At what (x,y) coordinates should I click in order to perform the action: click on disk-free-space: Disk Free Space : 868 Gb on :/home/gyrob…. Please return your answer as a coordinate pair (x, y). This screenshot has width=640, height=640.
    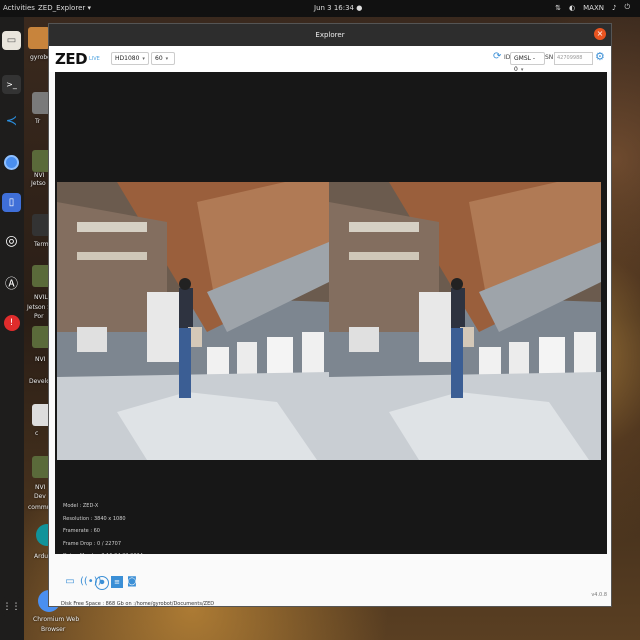
    Looking at the image, I should click on (138, 604).